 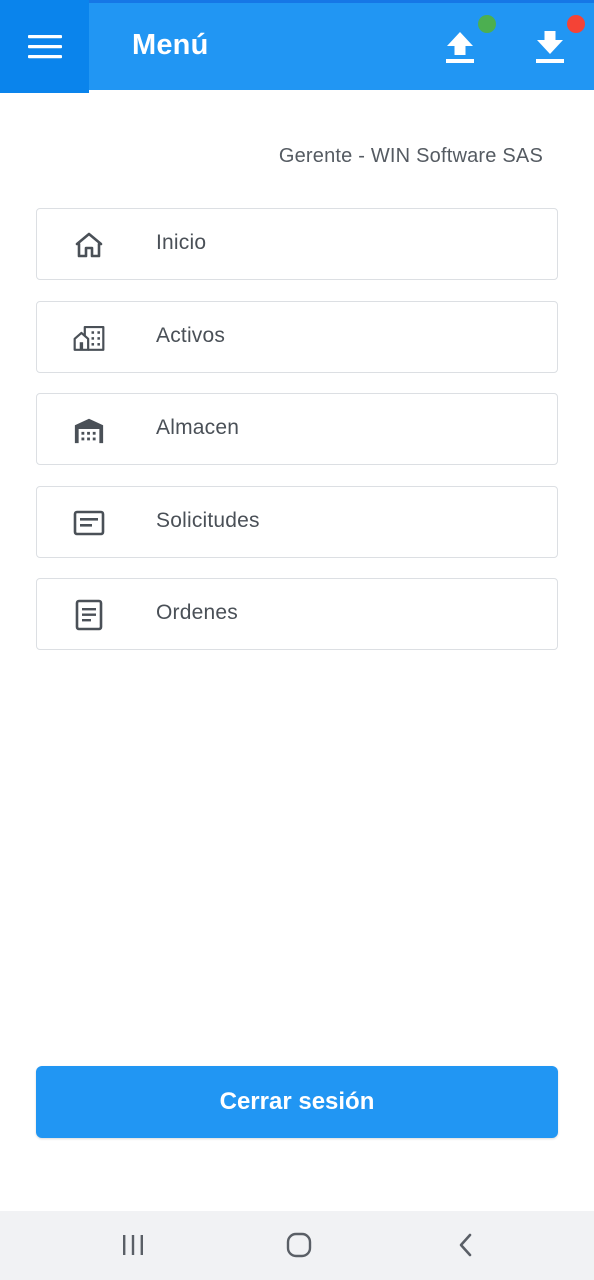 What do you see at coordinates (297, 46) in the screenshot?
I see `app-bar: Menú` at bounding box center [297, 46].